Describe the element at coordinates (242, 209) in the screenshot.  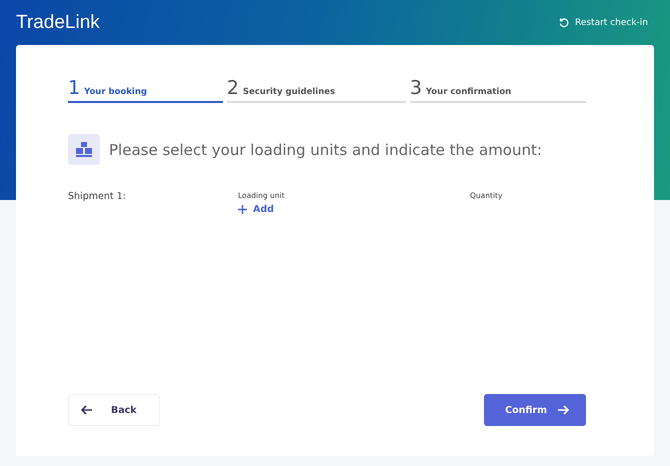
I see `plus-icon` at that location.